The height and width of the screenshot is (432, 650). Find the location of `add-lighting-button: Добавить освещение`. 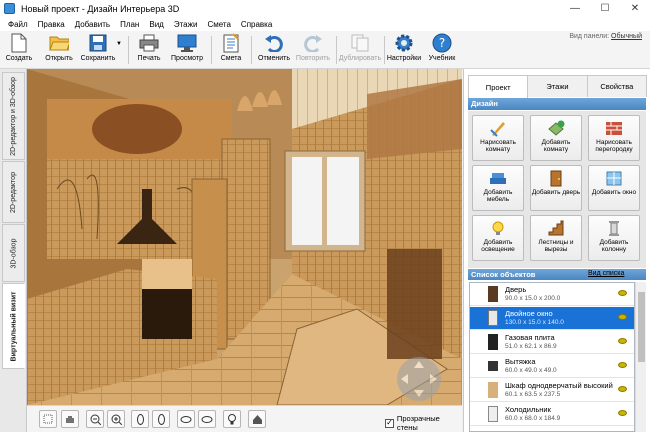

add-lighting-button: Добавить освещение is located at coordinates (498, 238).